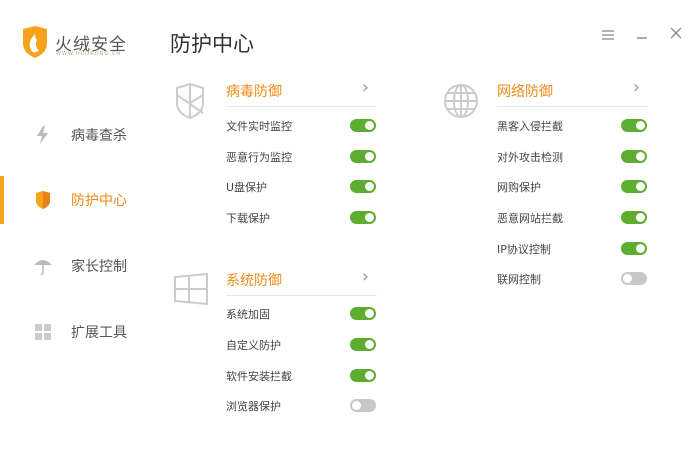  Describe the element at coordinates (99, 201) in the screenshot. I see `sidebar-item-label: 防护中心` at that location.